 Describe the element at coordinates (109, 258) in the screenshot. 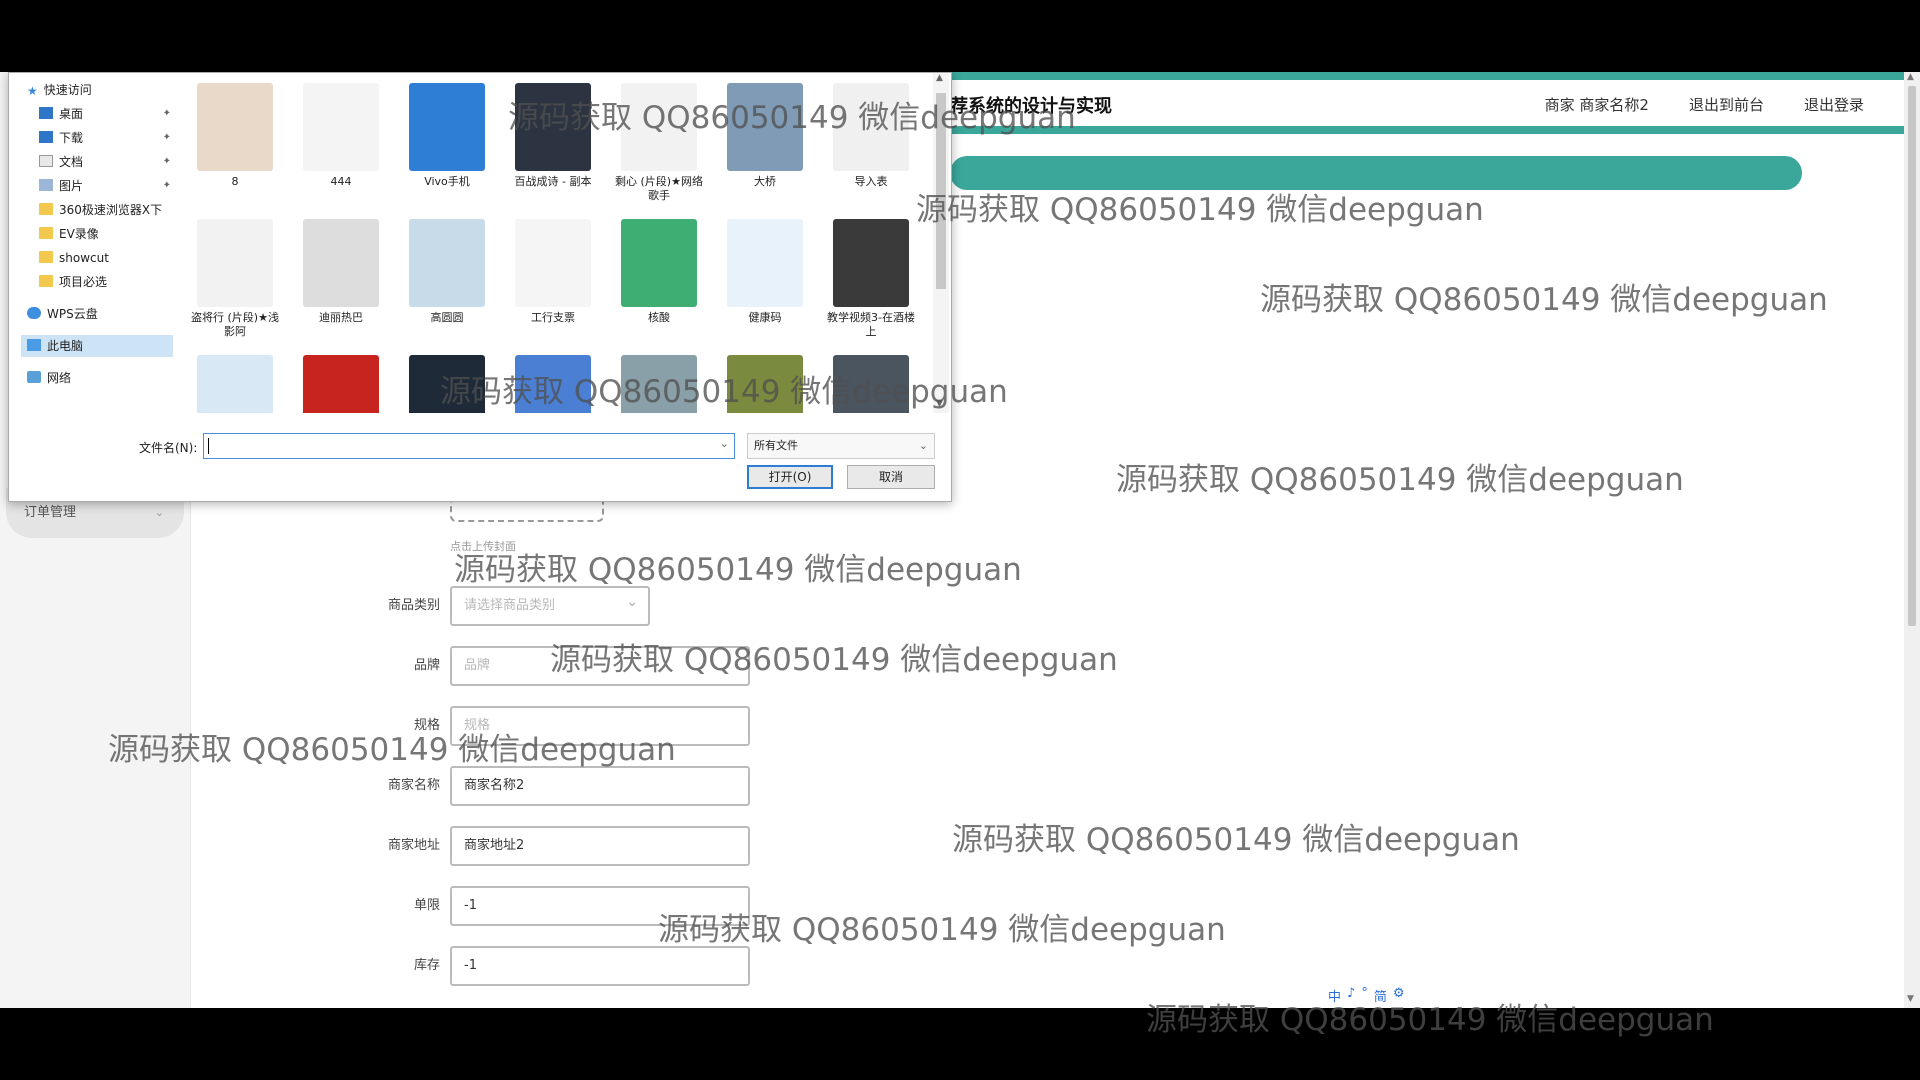

I see `nav-item: showcut` at that location.